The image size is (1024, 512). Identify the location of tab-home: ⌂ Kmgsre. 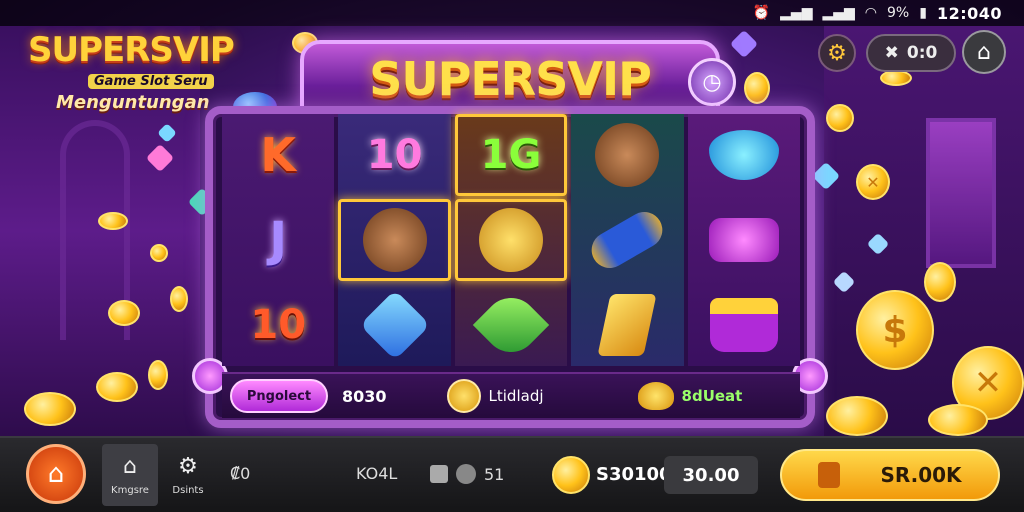
(130, 475).